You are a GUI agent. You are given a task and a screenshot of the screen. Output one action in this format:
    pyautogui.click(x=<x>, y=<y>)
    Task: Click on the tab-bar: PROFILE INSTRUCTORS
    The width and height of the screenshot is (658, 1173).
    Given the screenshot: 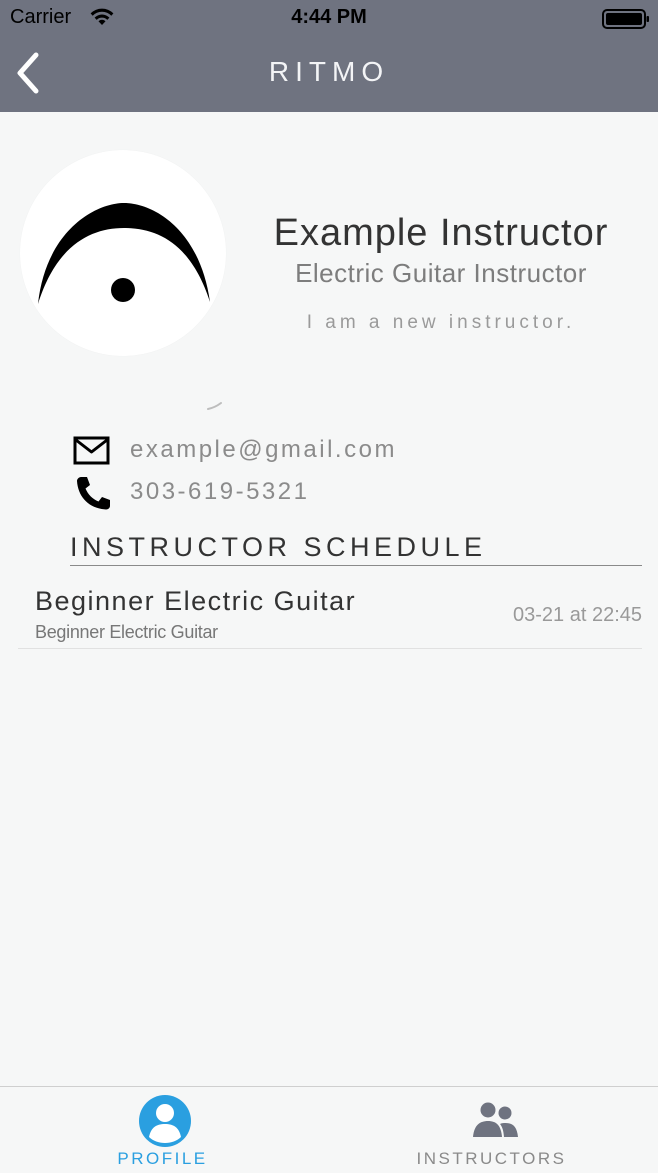 What is the action you would take?
    pyautogui.click(x=329, y=1129)
    